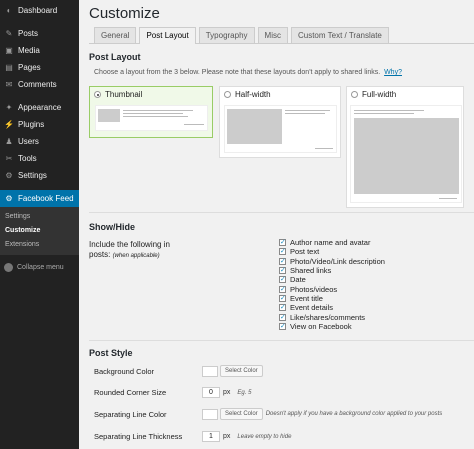  I want to click on layout-option-thumbnail: Thumbnail, so click(151, 112).